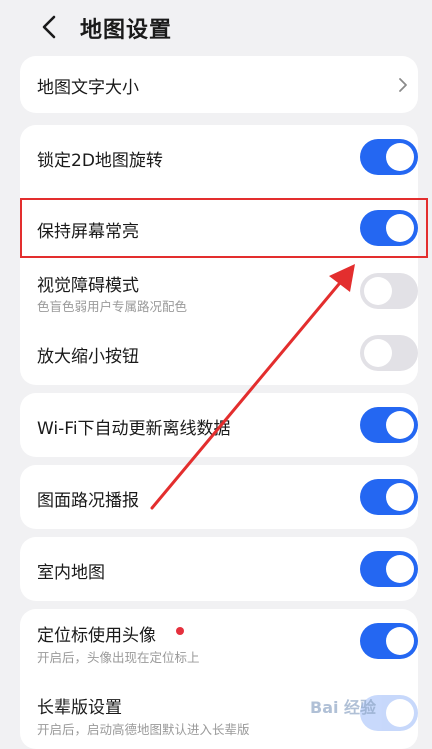 This screenshot has width=432, height=749. Describe the element at coordinates (219, 642) in the screenshot. I see `setting-avatar-marker: 定位标使用头像 开启后，头像出现在定位标上` at that location.